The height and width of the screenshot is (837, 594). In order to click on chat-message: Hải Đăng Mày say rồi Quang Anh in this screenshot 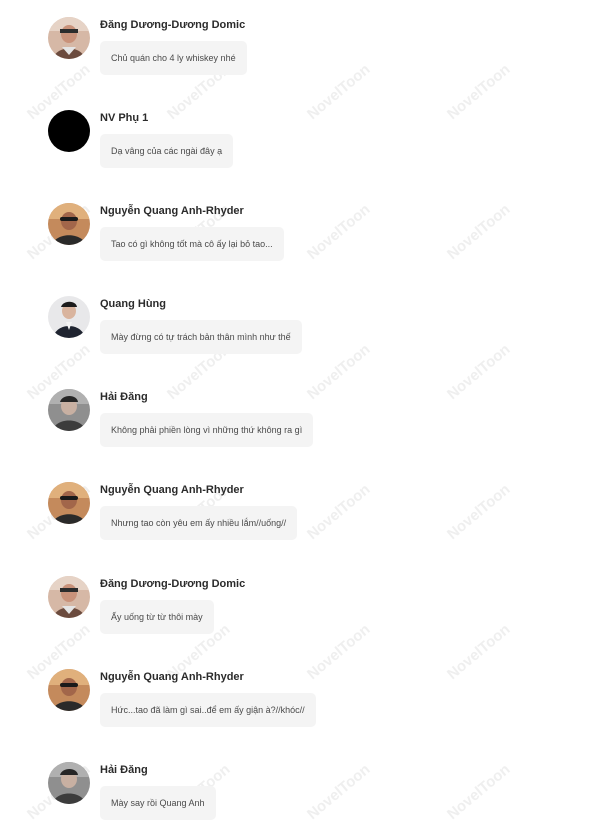, I will do `click(318, 799)`.